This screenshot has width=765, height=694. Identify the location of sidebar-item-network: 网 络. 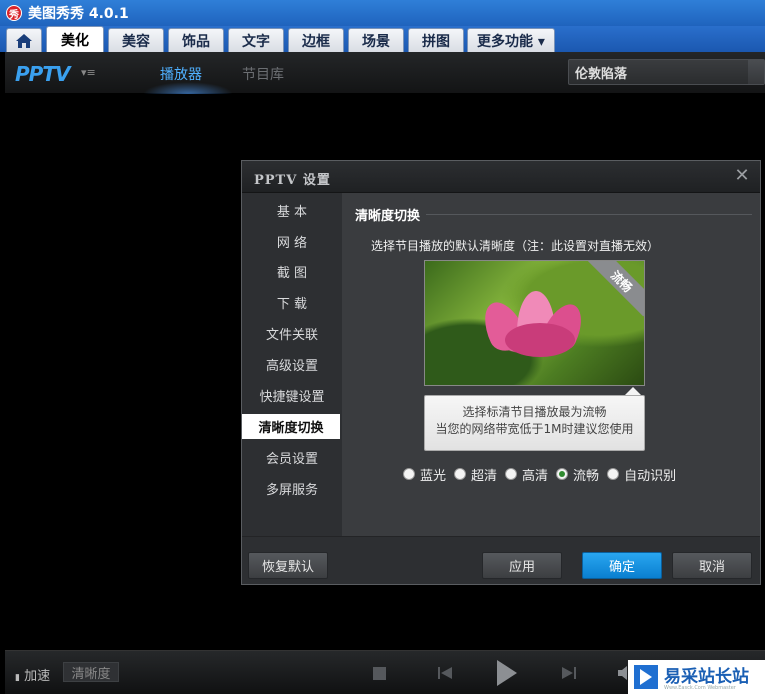
(292, 241).